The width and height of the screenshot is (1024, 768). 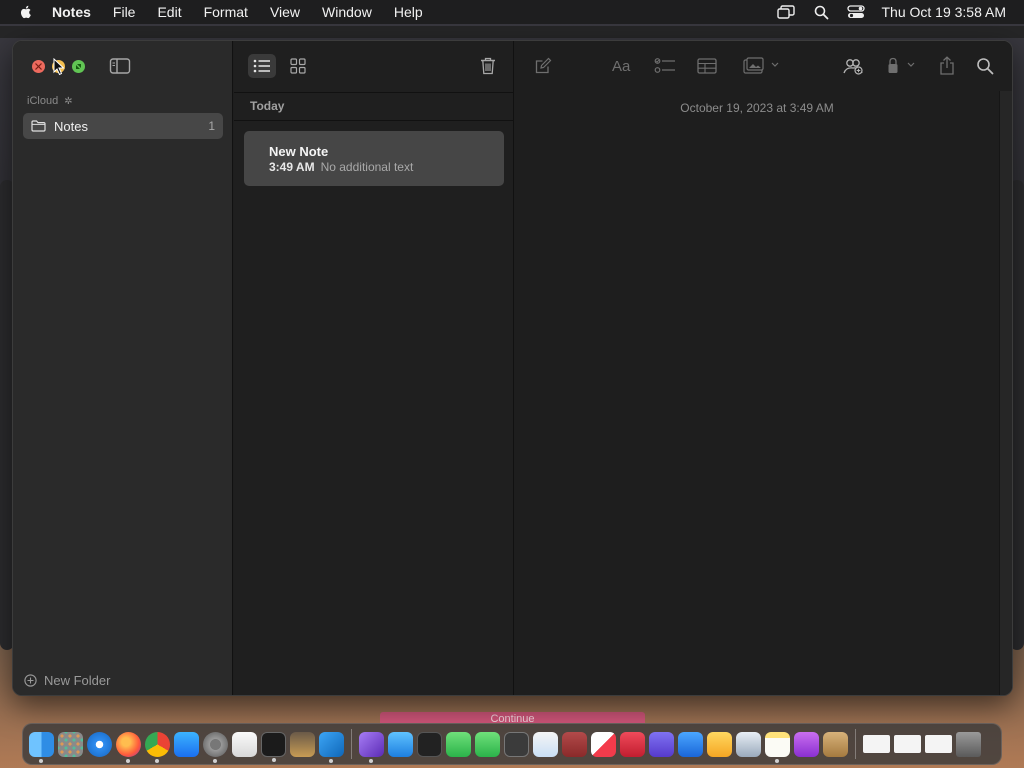 I want to click on continue-banner: Continue, so click(x=512, y=717).